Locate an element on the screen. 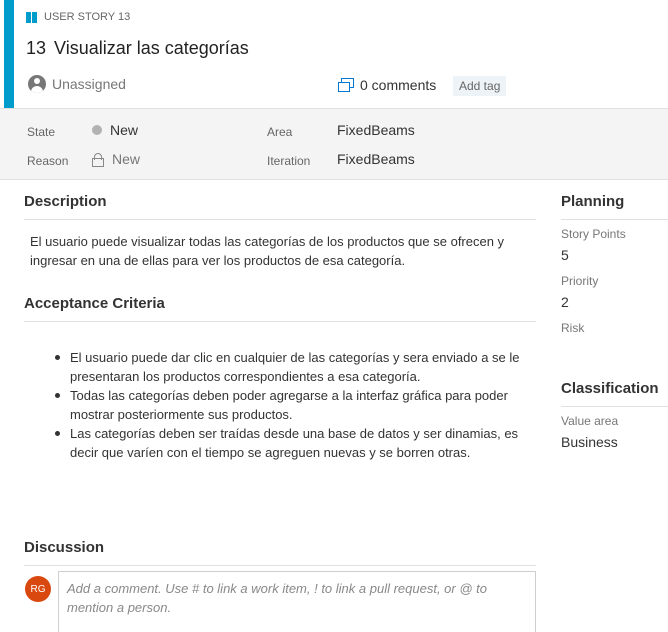 This screenshot has height=632, width=668. classification-heading: Classification is located at coordinates (610, 388).